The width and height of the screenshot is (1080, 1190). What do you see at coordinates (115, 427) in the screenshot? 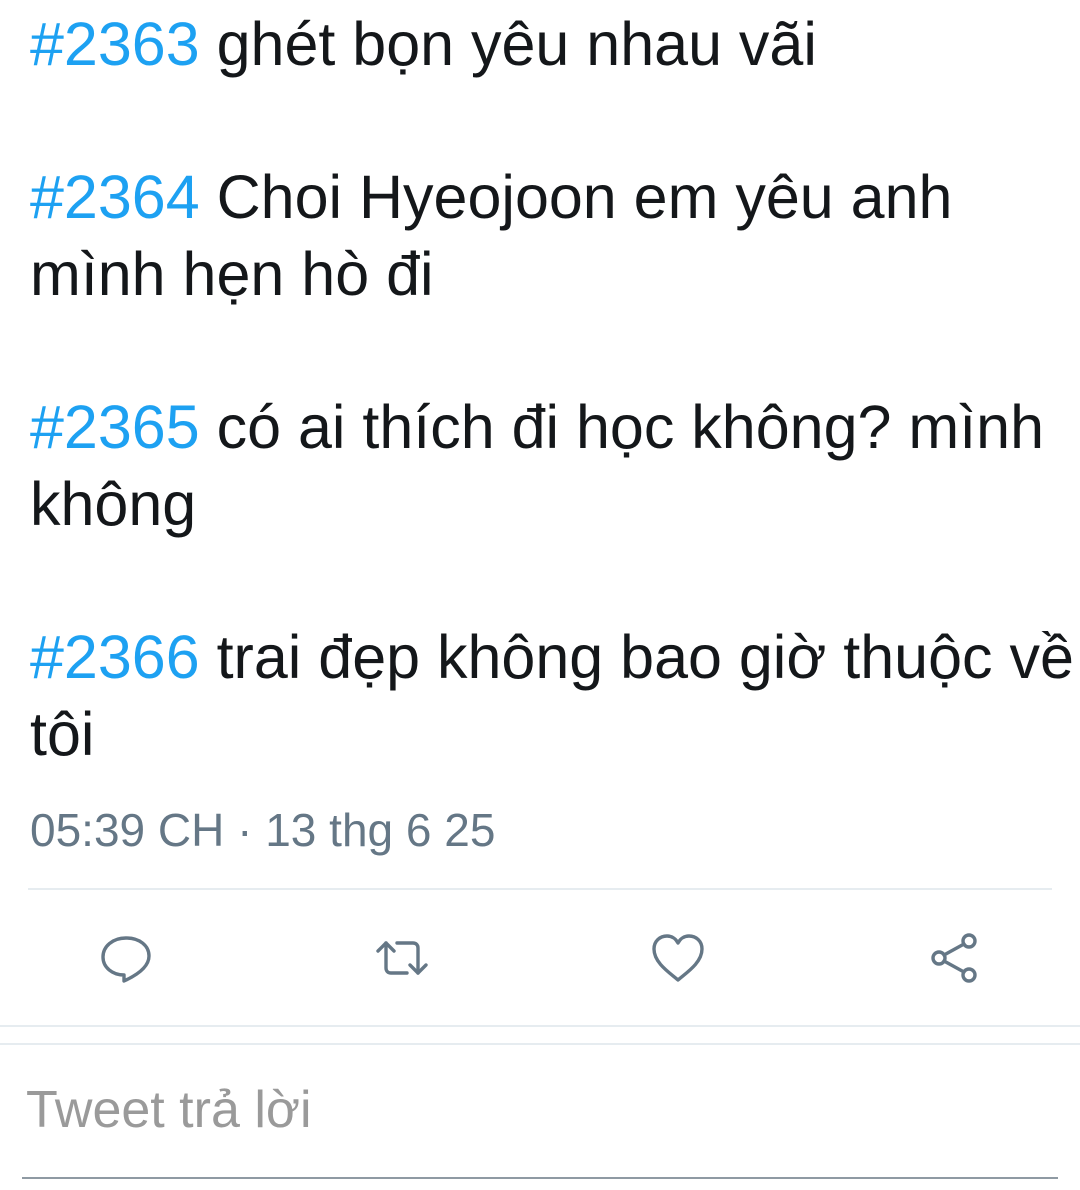
I see `hashtag-link: #2365` at bounding box center [115, 427].